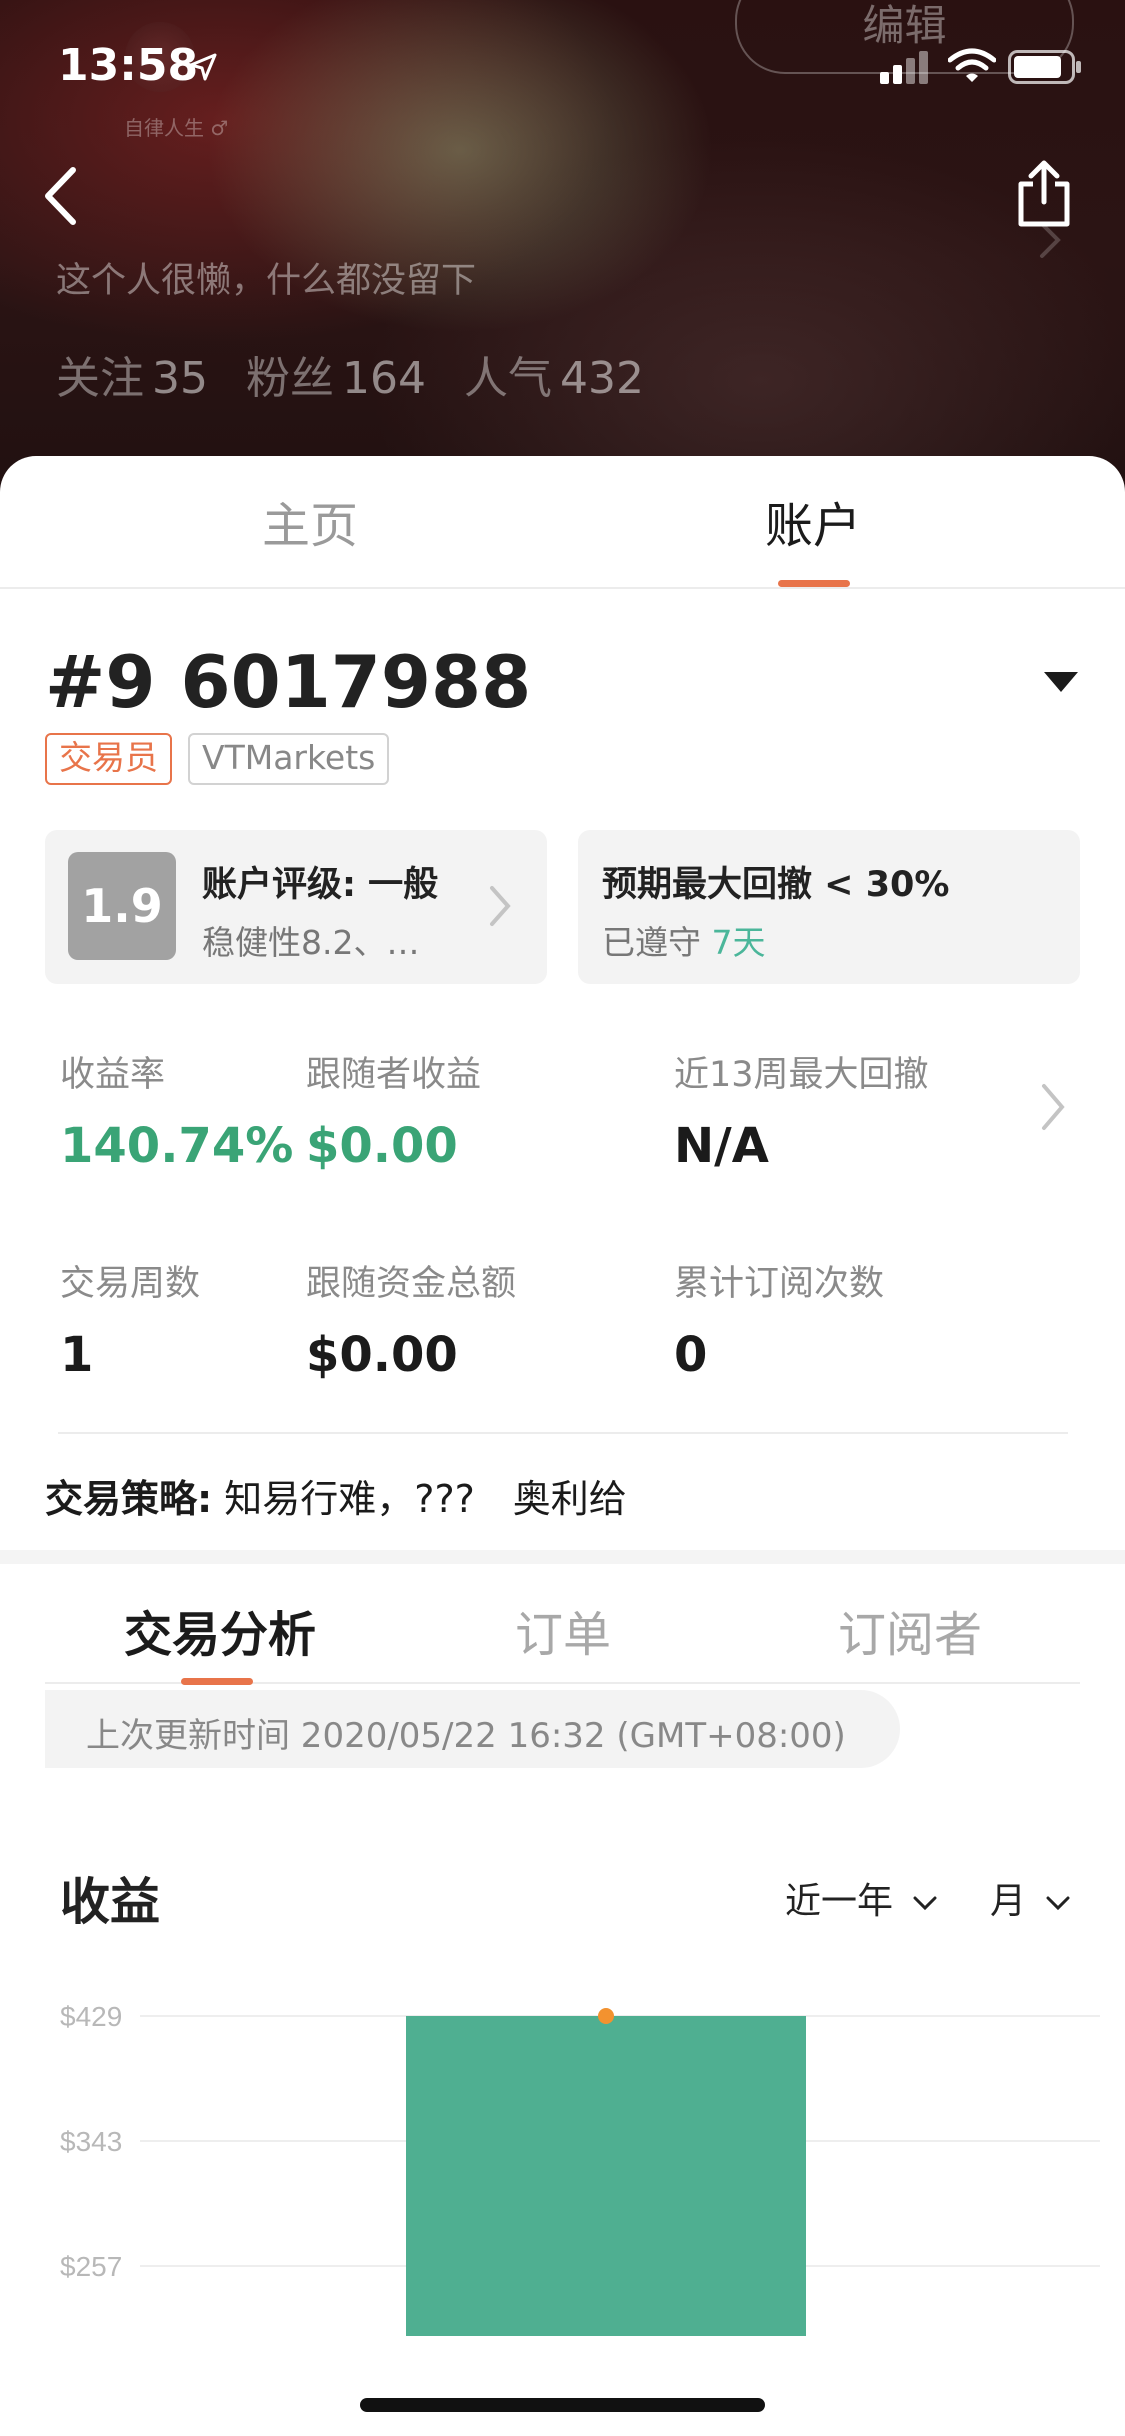 The width and height of the screenshot is (1125, 2436). I want to click on status-time: 13:58, so click(128, 65).